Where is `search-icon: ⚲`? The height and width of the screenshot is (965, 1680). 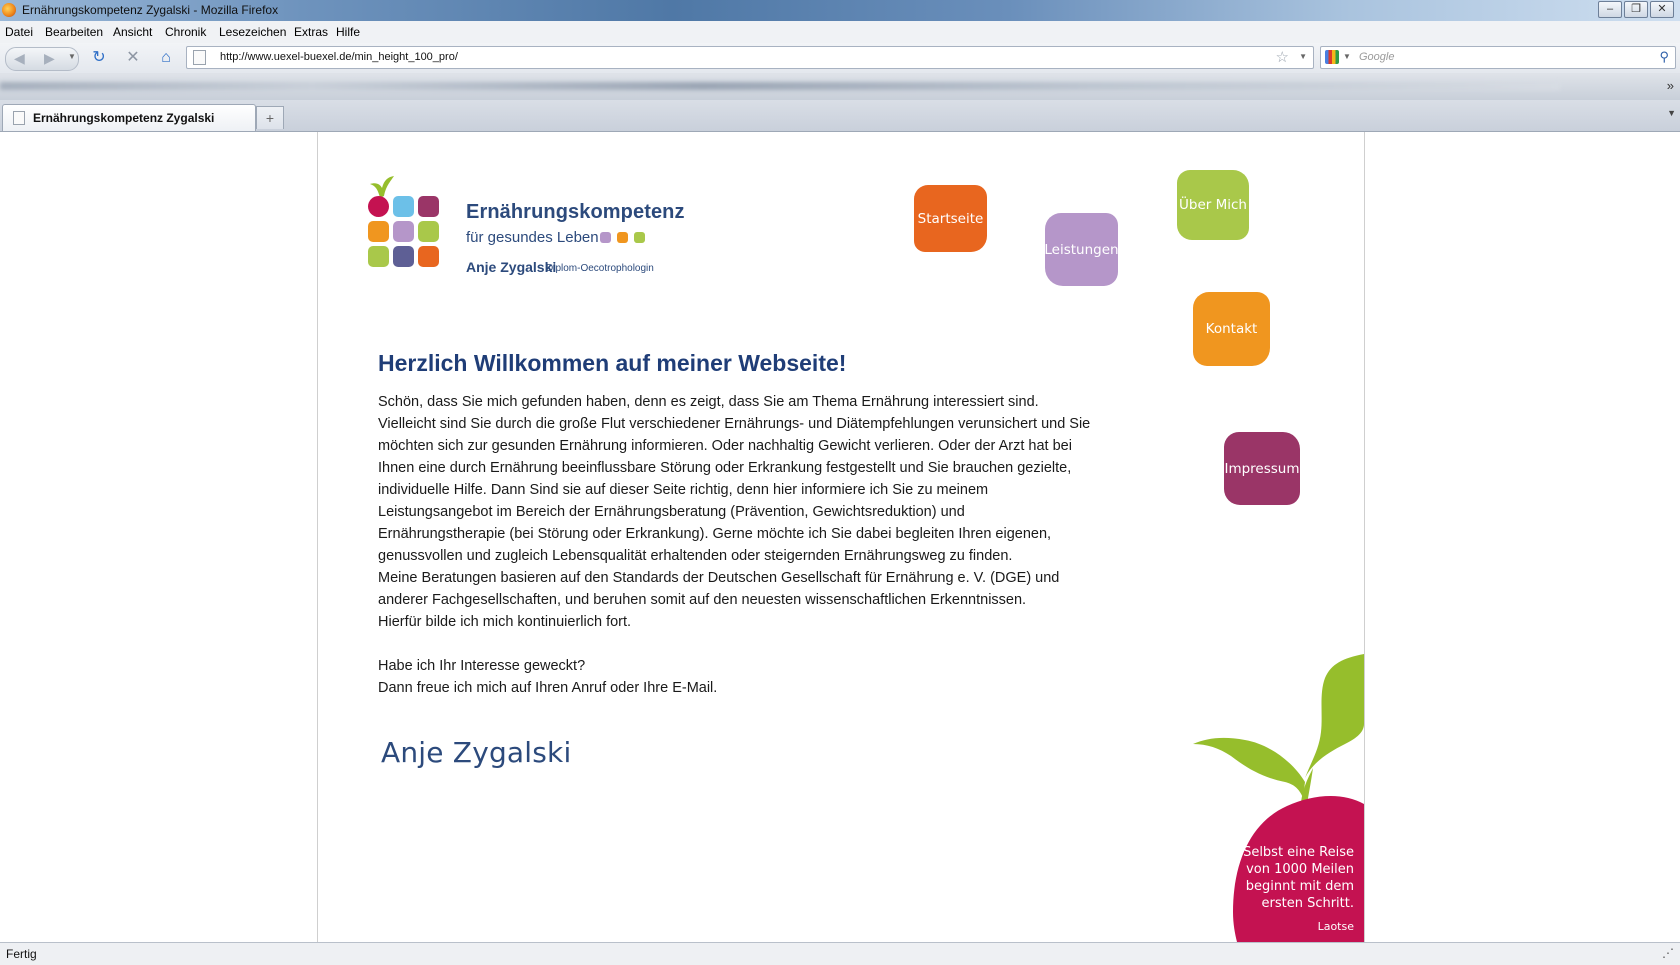
search-icon: ⚲ is located at coordinates (1664, 57).